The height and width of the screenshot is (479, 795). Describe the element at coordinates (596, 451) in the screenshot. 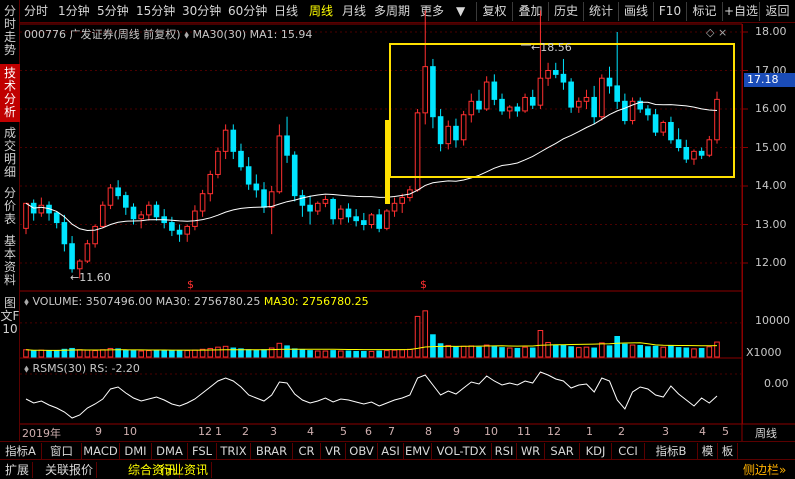

I see `indicator-tab-17: KDJ` at that location.